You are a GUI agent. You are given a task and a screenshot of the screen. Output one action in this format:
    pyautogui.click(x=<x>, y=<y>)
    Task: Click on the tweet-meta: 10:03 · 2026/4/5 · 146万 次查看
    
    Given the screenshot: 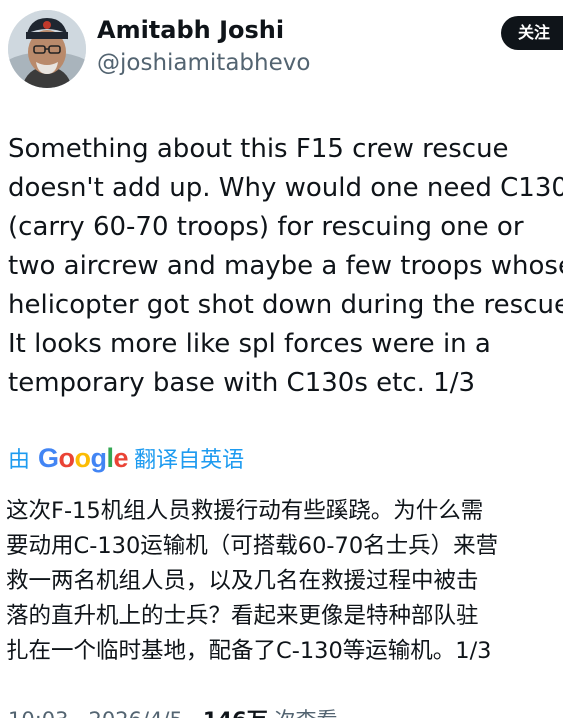 What is the action you would take?
    pyautogui.click(x=172, y=711)
    